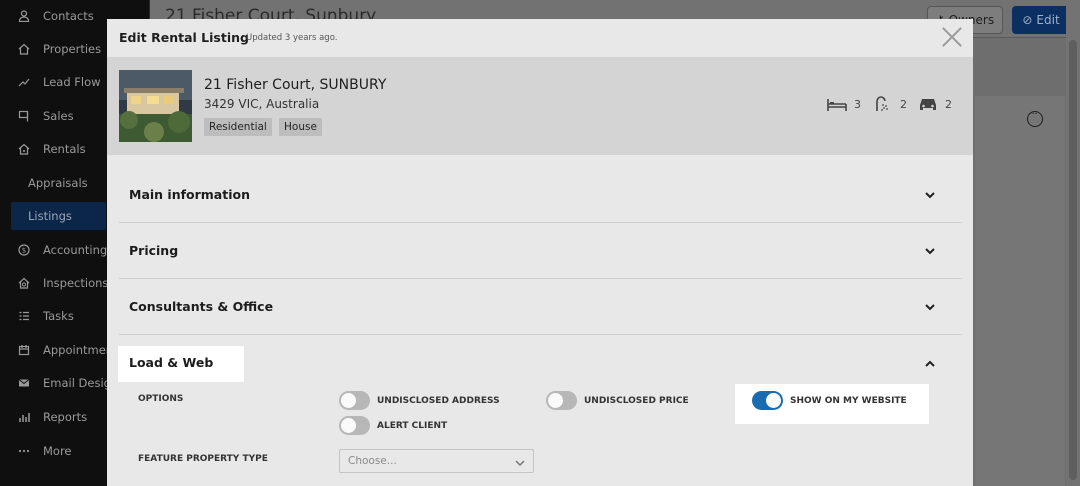 The image size is (1080, 486). I want to click on background-panel, so click(1020, 291).